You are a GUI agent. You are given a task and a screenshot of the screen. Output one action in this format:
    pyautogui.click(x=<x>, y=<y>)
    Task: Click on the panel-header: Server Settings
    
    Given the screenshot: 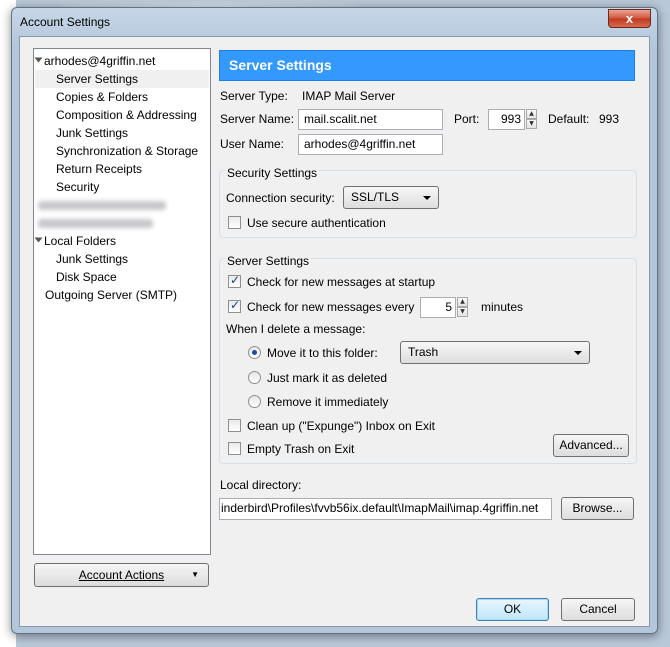 What is the action you would take?
    pyautogui.click(x=427, y=65)
    